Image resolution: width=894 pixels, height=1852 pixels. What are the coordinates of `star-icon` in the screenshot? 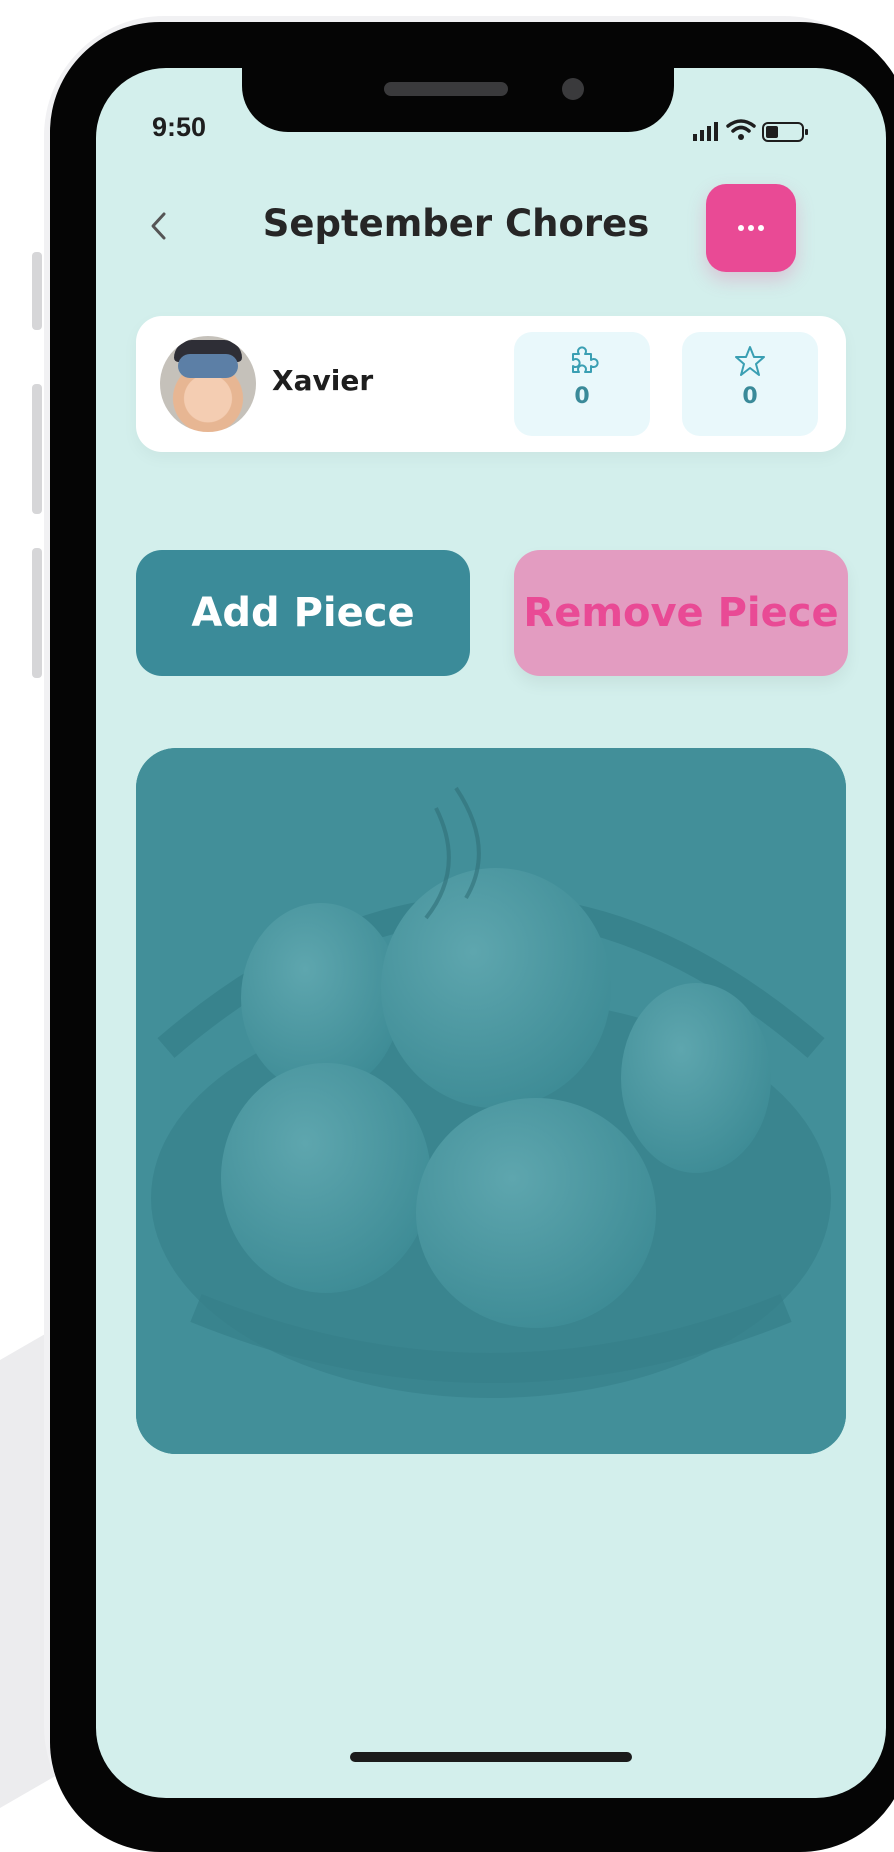 It's located at (750, 361).